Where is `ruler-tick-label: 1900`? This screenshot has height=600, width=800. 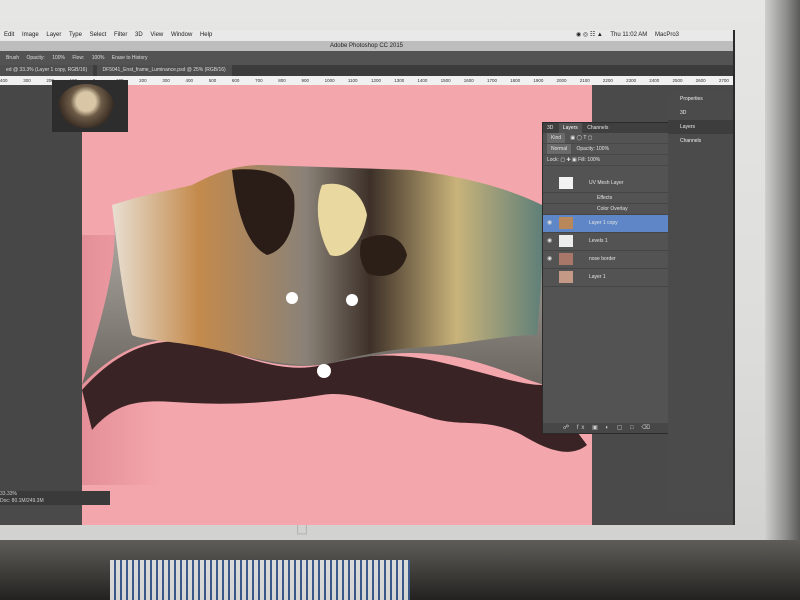 ruler-tick-label: 1900 is located at coordinates (538, 80).